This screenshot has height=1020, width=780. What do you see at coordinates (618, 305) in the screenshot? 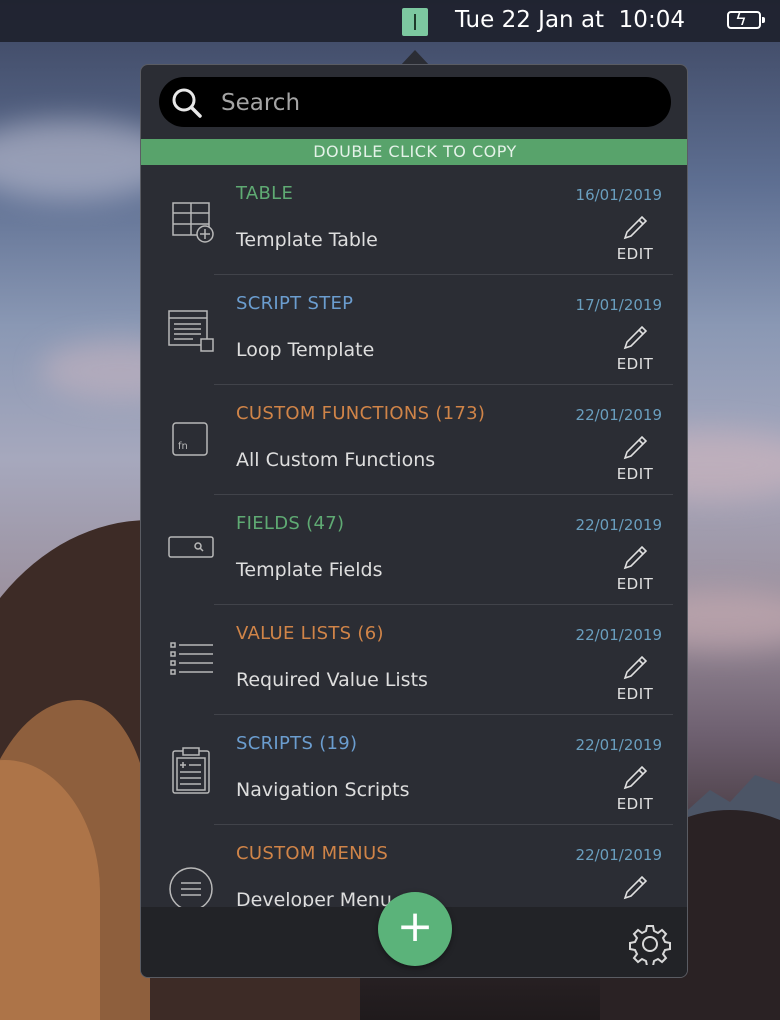
I see `item-date: 17/01/2019` at bounding box center [618, 305].